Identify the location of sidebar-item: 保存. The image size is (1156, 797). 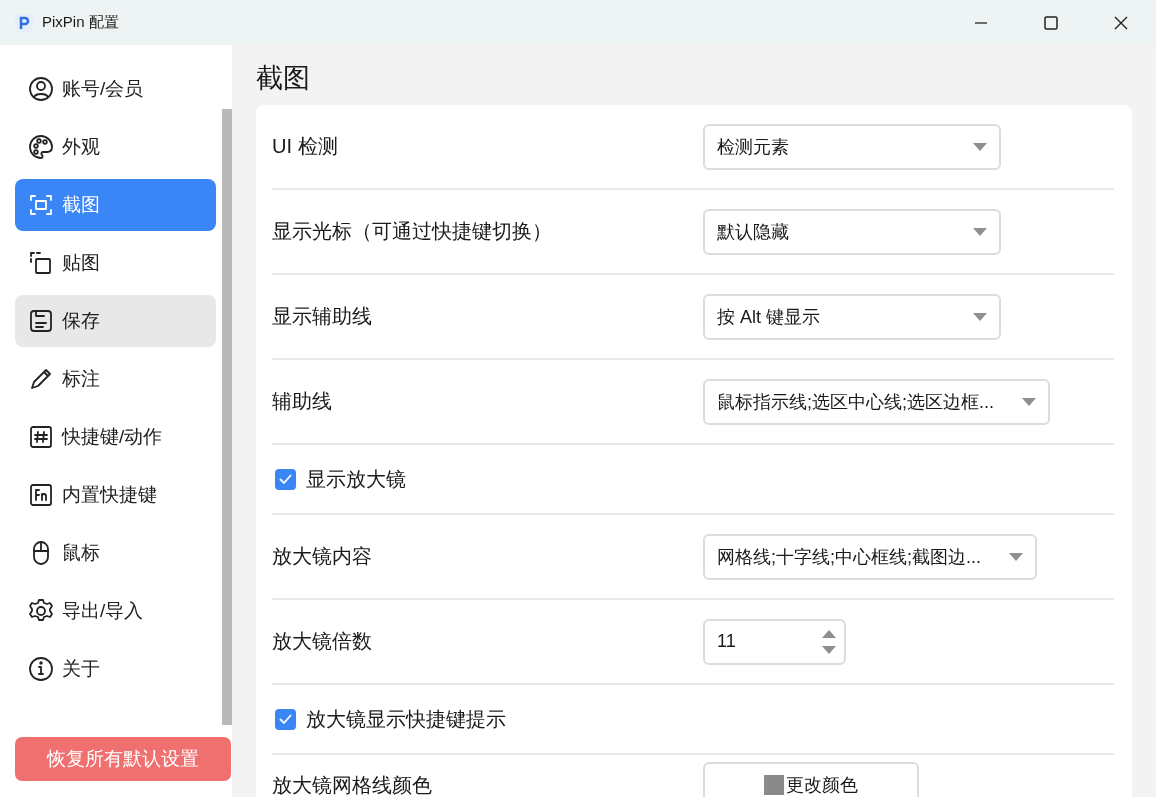
(115, 321).